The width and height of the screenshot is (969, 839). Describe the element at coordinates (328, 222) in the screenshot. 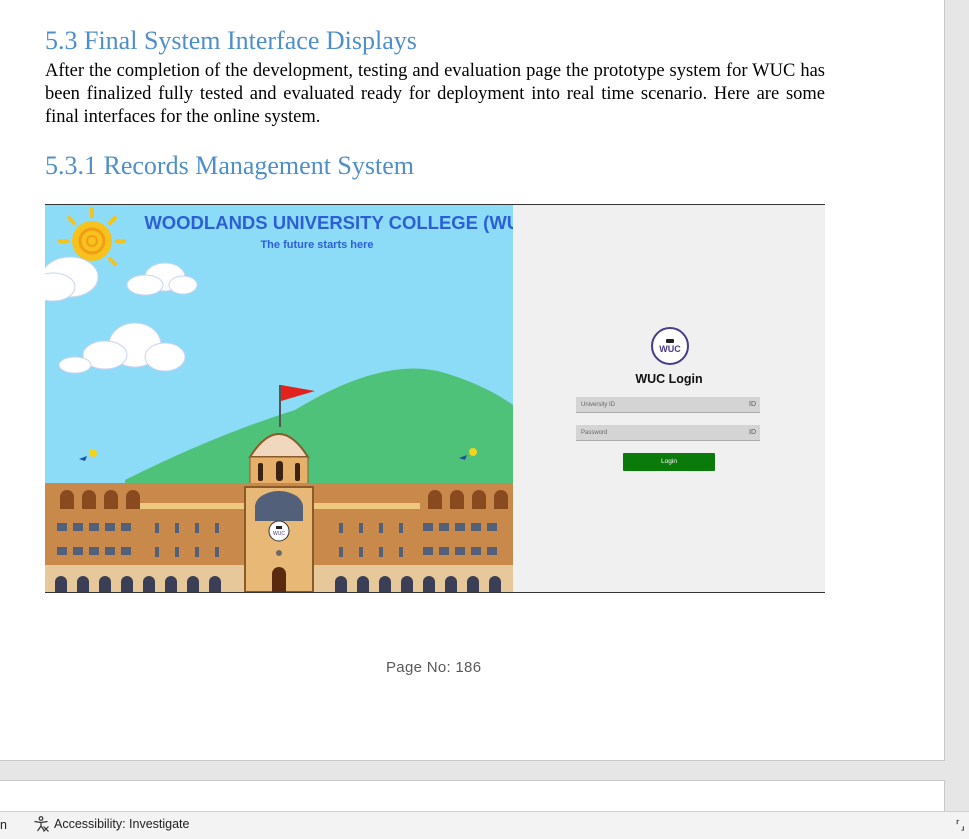

I see `banner-title: WOODLANDS UNIVERSITY COLLEGE (WUC)` at that location.